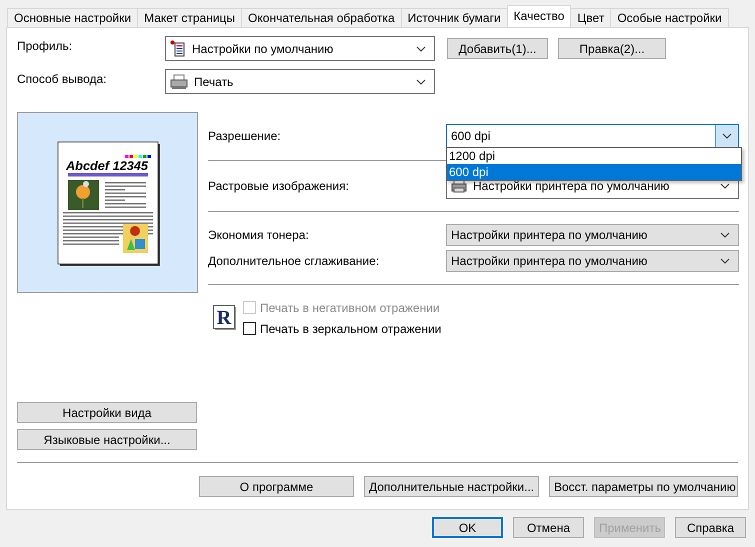  Describe the element at coordinates (106, 166) in the screenshot. I see `preview-heading: Abcdef 12345` at that location.